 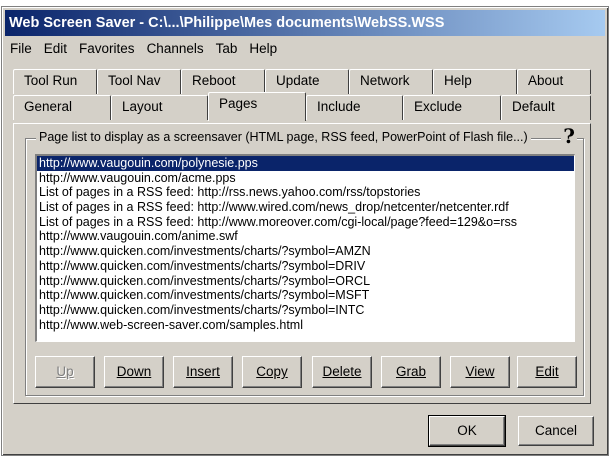 What do you see at coordinates (305, 178) in the screenshot?
I see `list-item: http://www.vaugouin.com/acme.pps` at bounding box center [305, 178].